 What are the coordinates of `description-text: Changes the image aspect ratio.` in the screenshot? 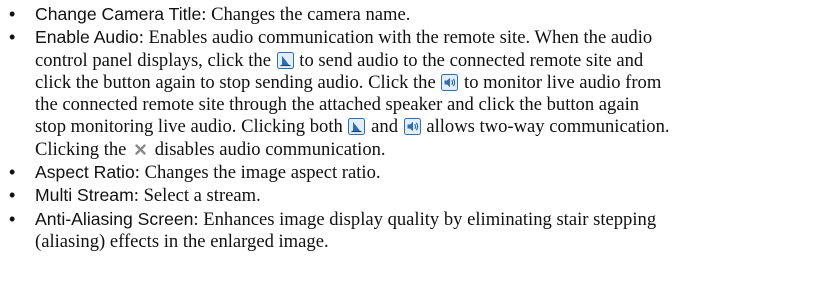 It's located at (262, 173).